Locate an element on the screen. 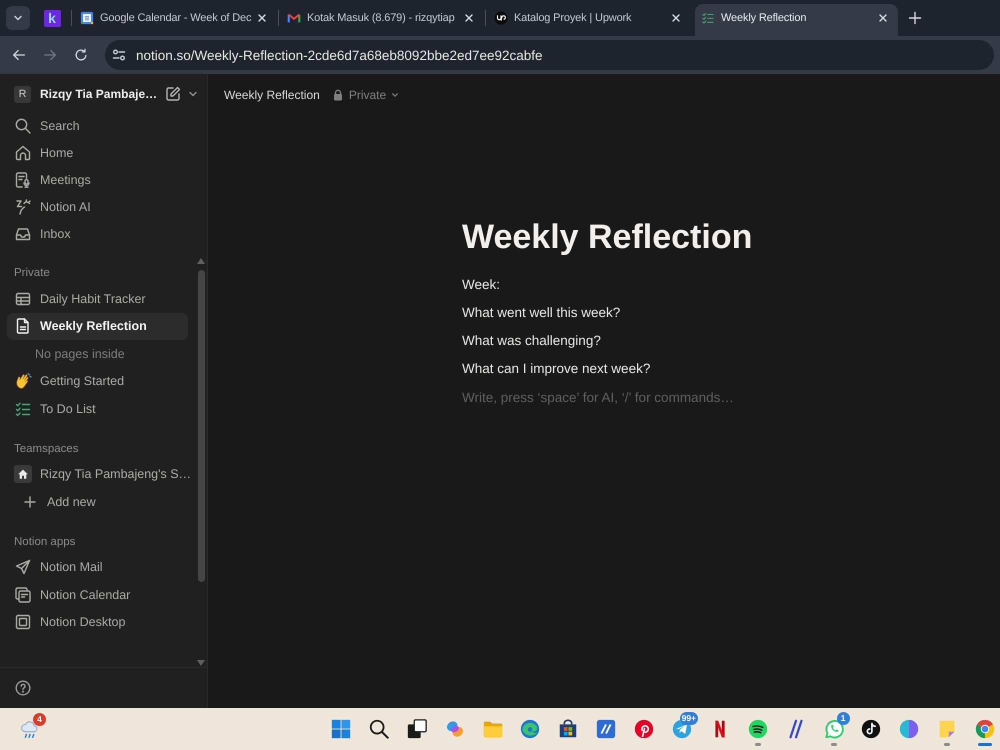  scroll-down-icon is located at coordinates (201, 663).